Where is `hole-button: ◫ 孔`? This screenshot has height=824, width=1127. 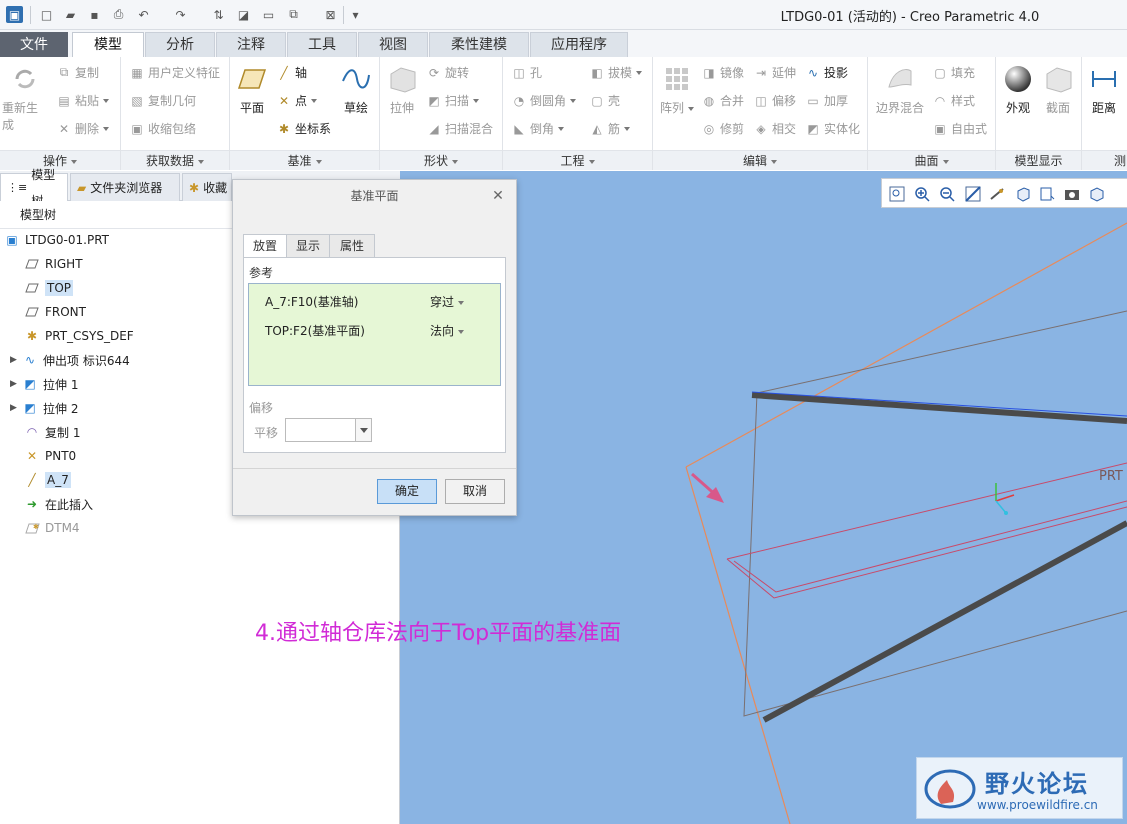 hole-button: ◫ 孔 is located at coordinates (526, 72).